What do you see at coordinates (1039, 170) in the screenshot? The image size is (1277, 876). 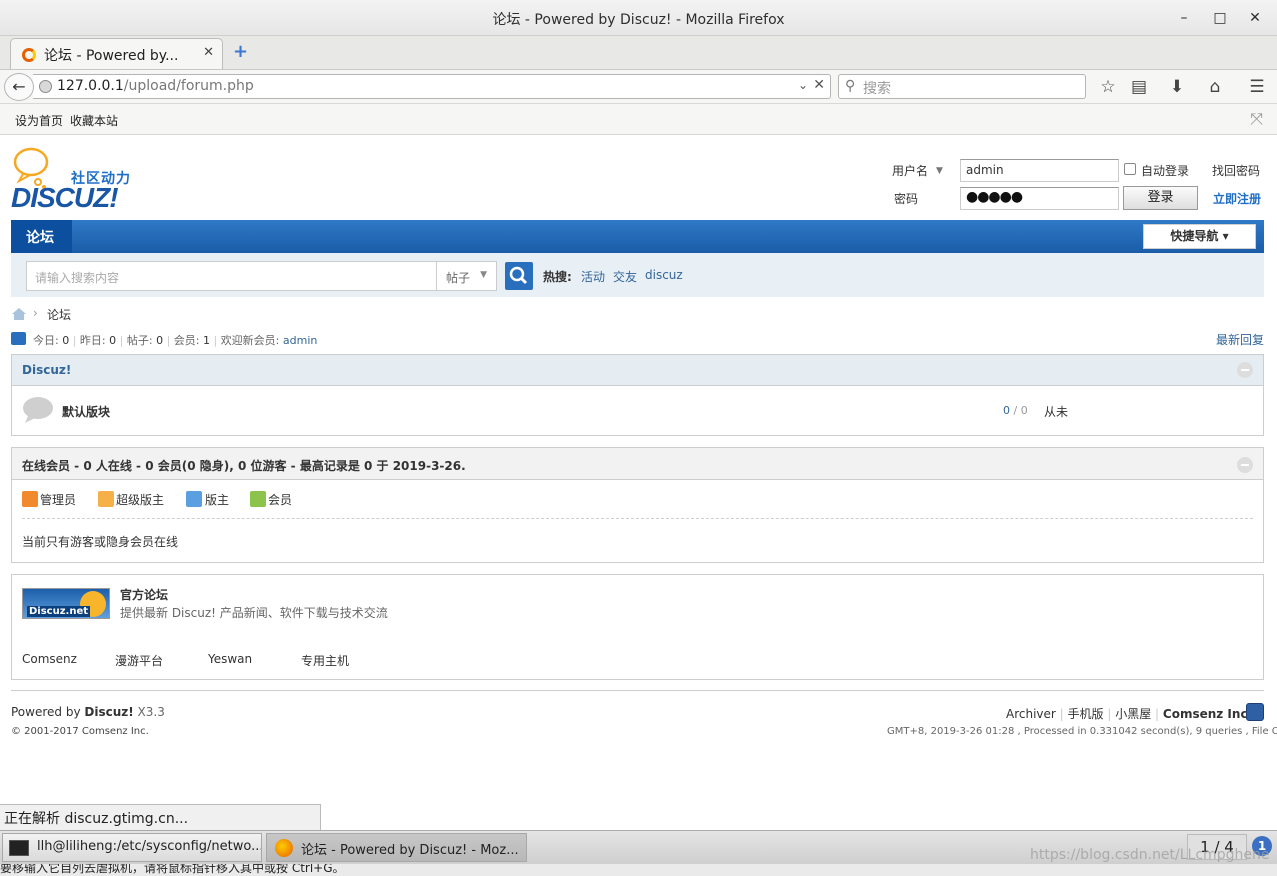 I see `username-input: admin` at bounding box center [1039, 170].